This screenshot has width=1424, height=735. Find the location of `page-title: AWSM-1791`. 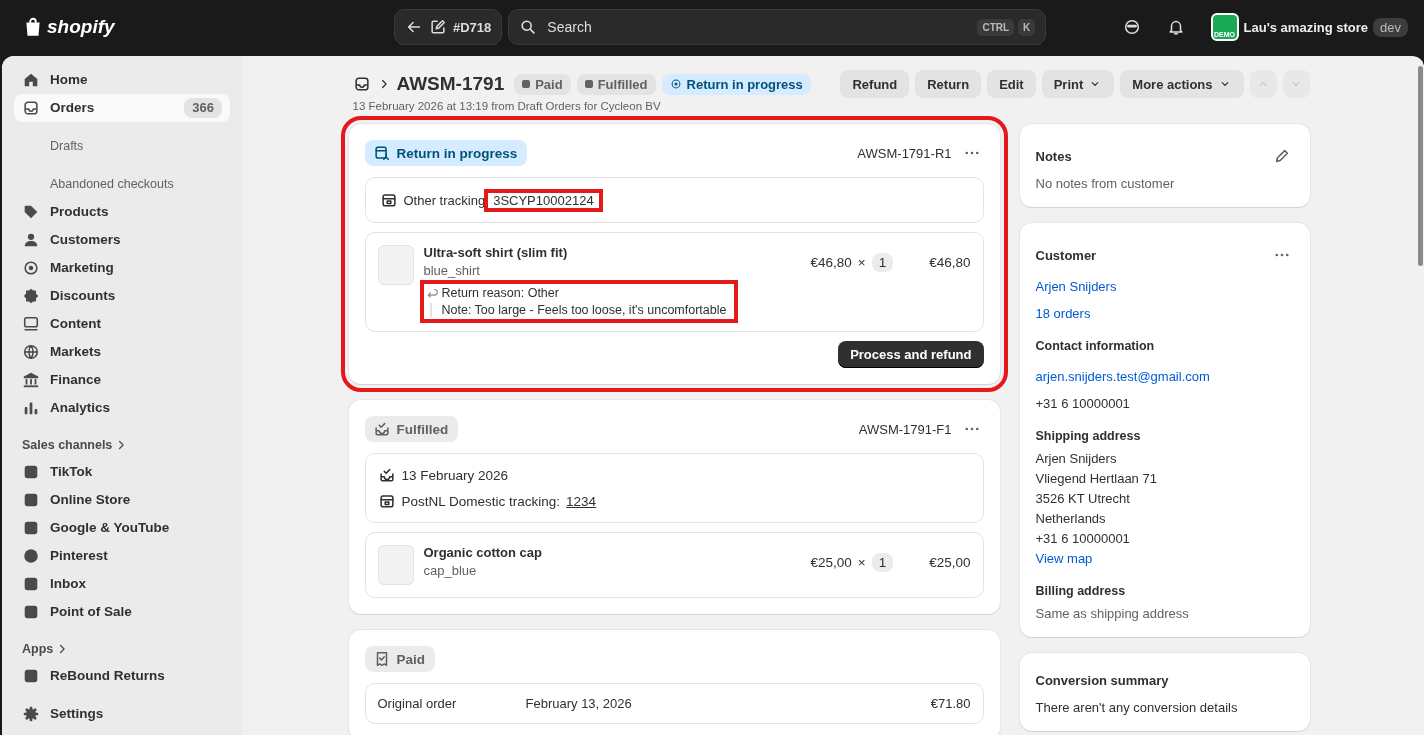

page-title: AWSM-1791 is located at coordinates (450, 84).